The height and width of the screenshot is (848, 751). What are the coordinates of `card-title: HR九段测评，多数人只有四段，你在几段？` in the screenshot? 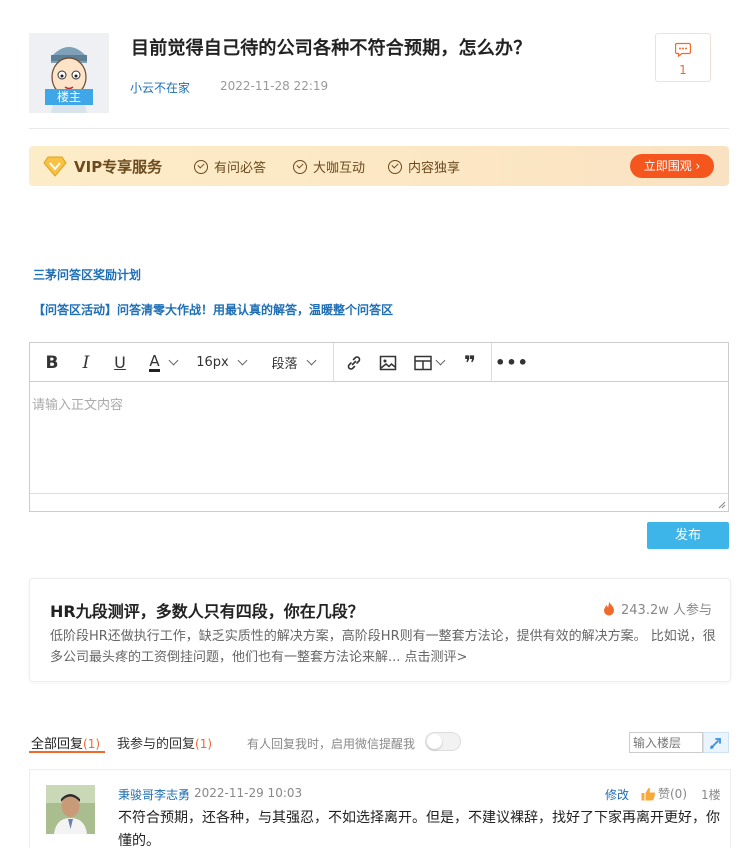 It's located at (207, 611).